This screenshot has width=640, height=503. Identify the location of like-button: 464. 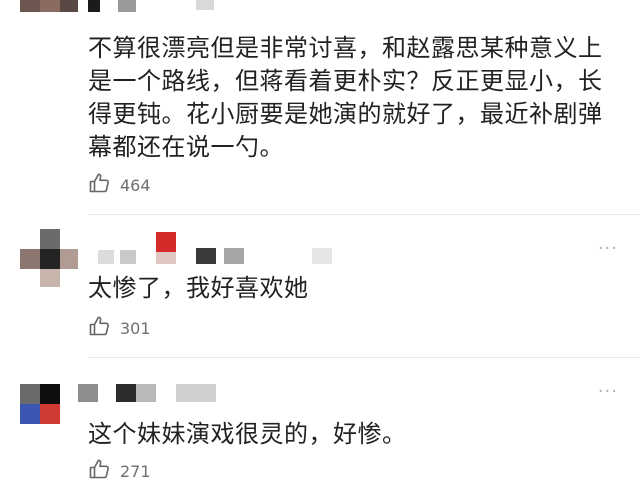
(119, 185).